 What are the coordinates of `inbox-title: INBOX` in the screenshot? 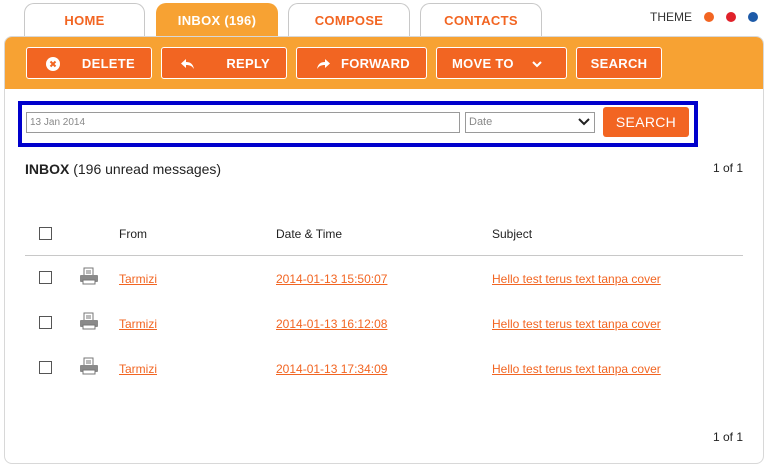 It's located at (47, 169).